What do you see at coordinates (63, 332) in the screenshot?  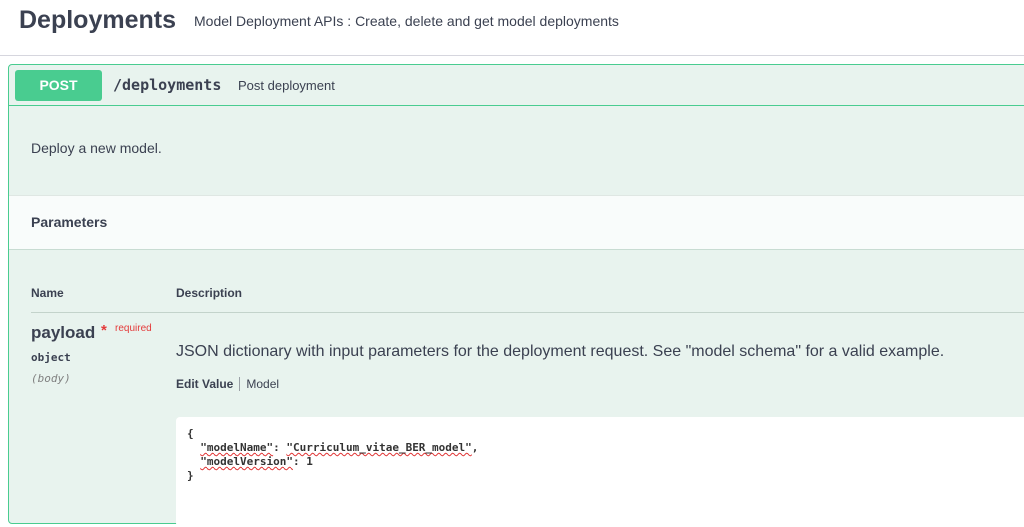 I see `param-name: payload` at bounding box center [63, 332].